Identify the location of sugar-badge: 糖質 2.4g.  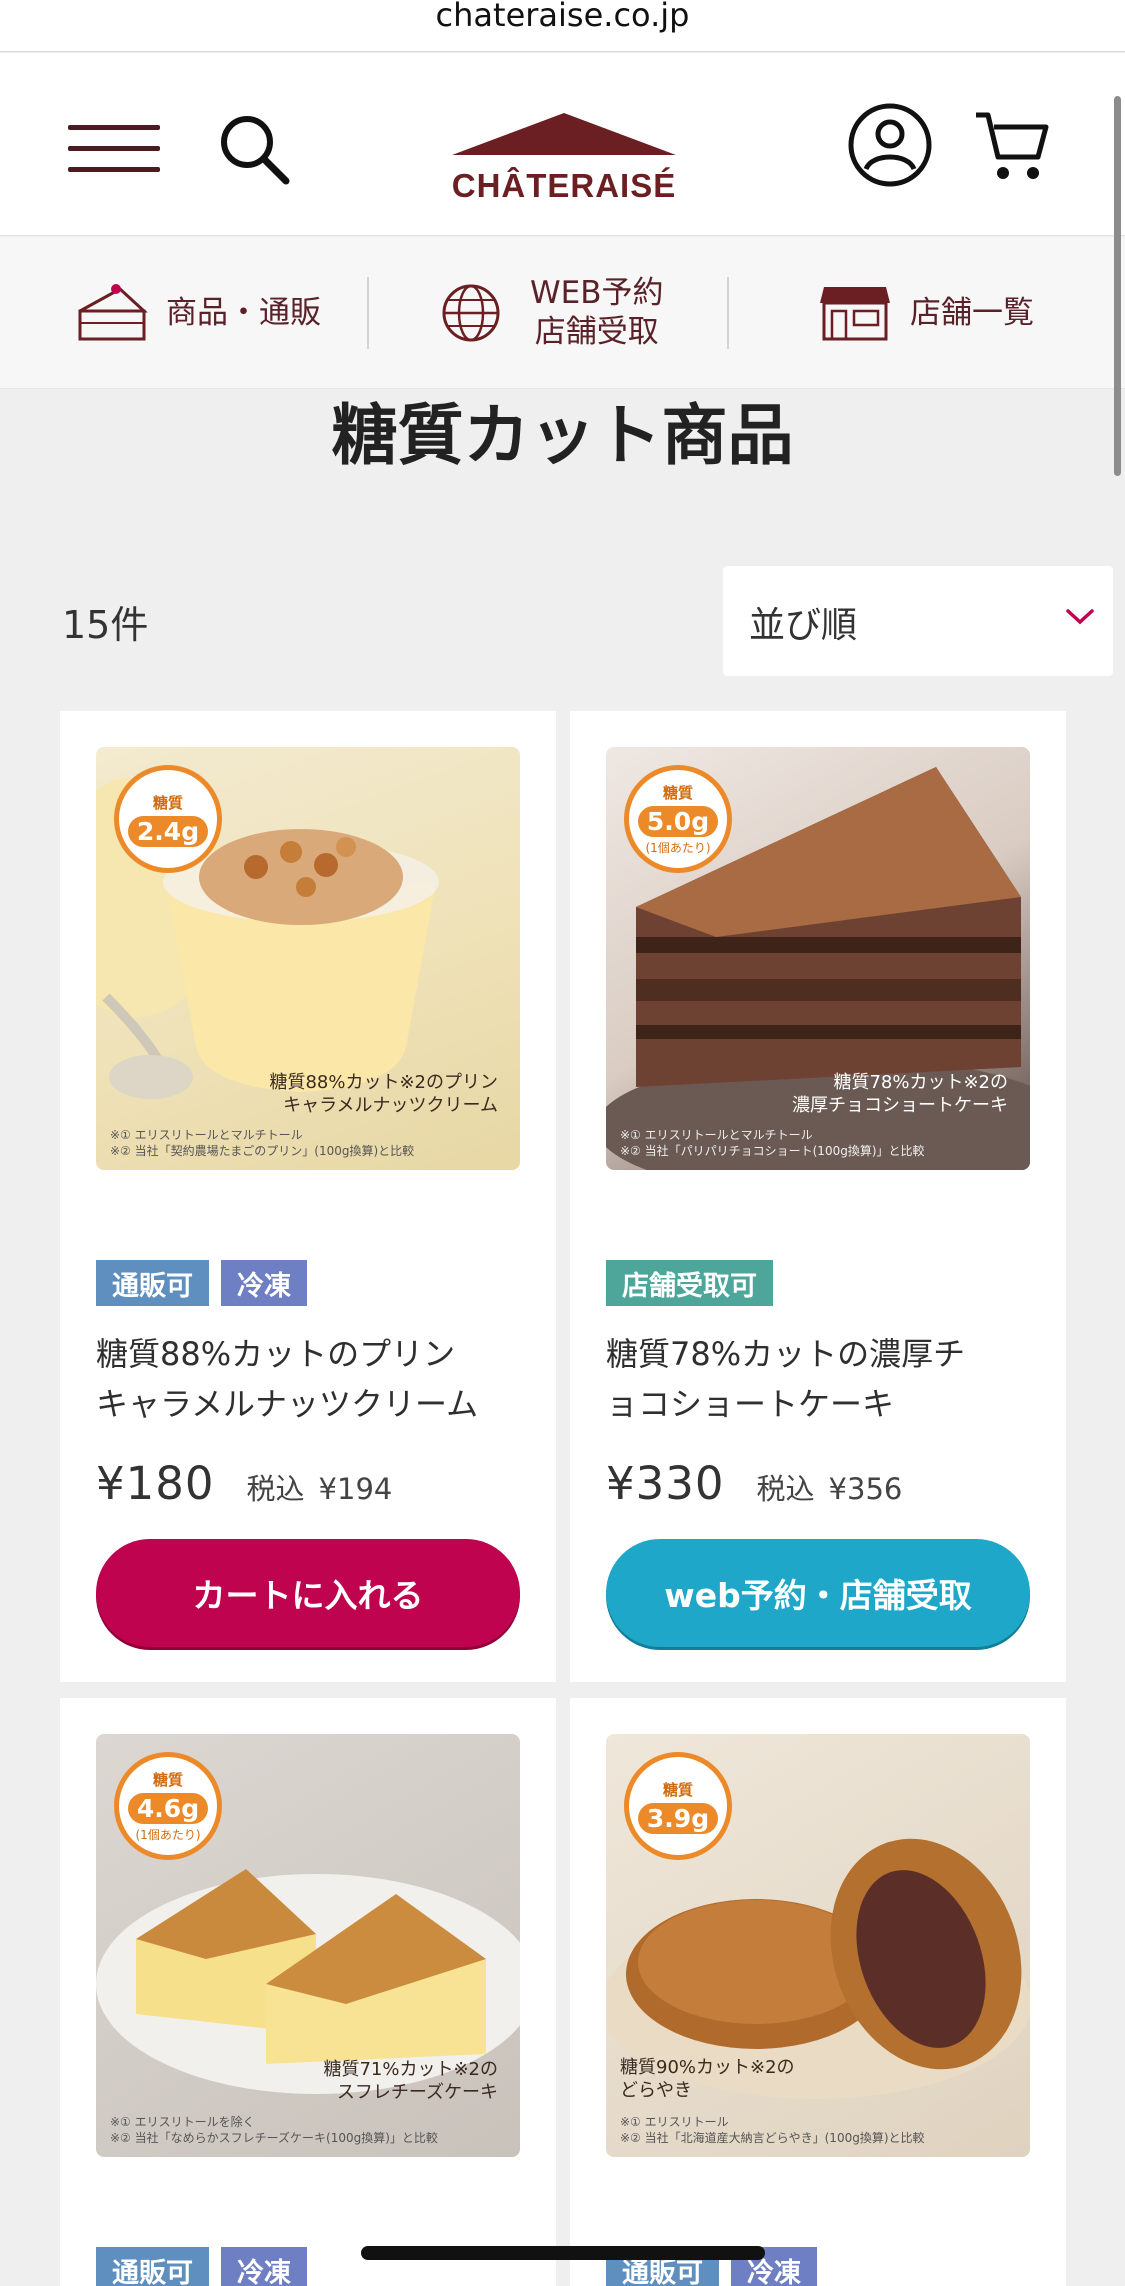
(168, 819).